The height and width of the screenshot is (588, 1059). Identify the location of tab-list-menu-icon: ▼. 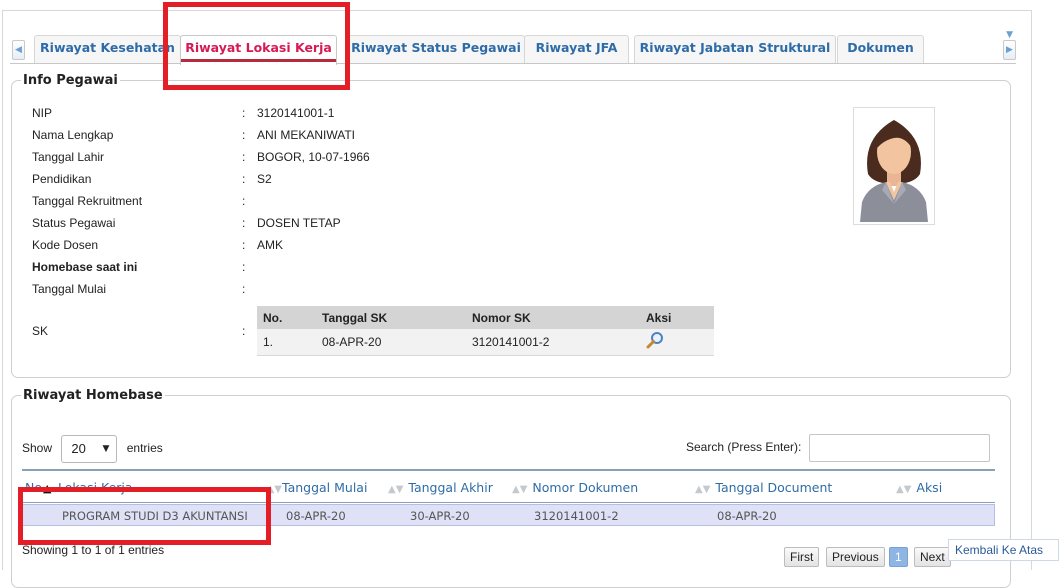
(1009, 35).